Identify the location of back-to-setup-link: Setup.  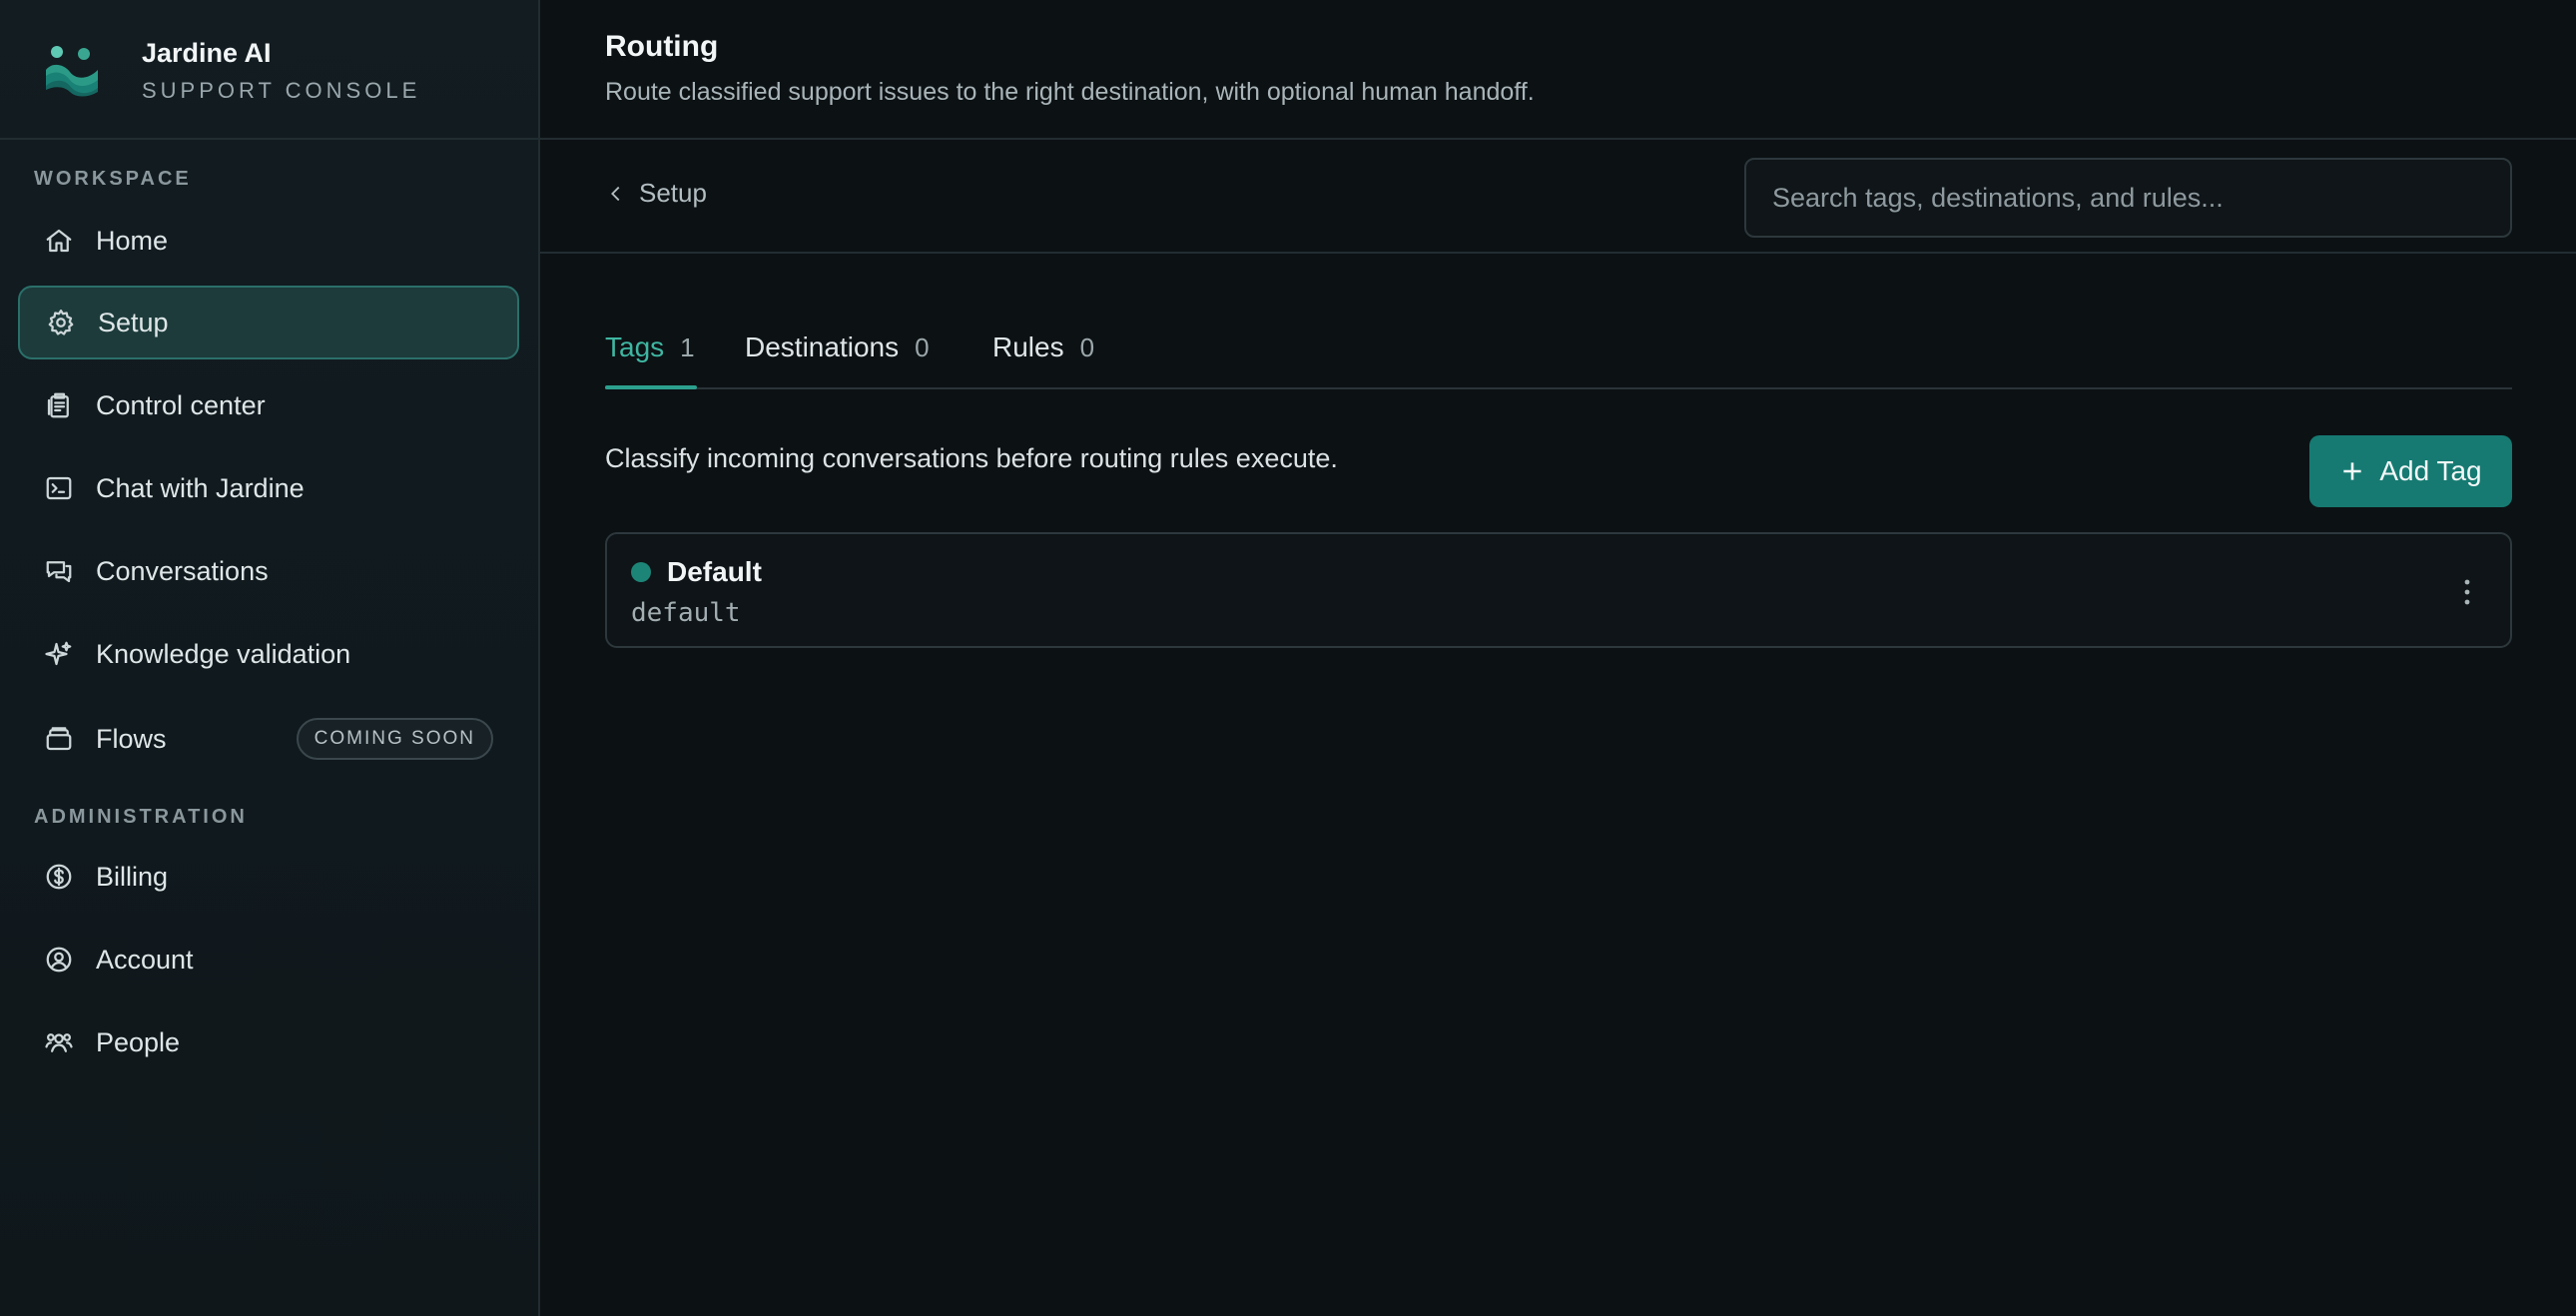
(656, 193).